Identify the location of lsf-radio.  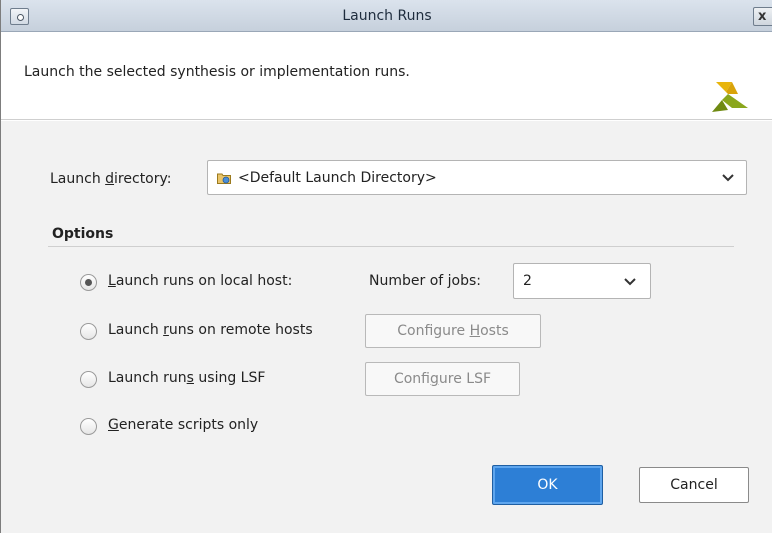
(88, 379).